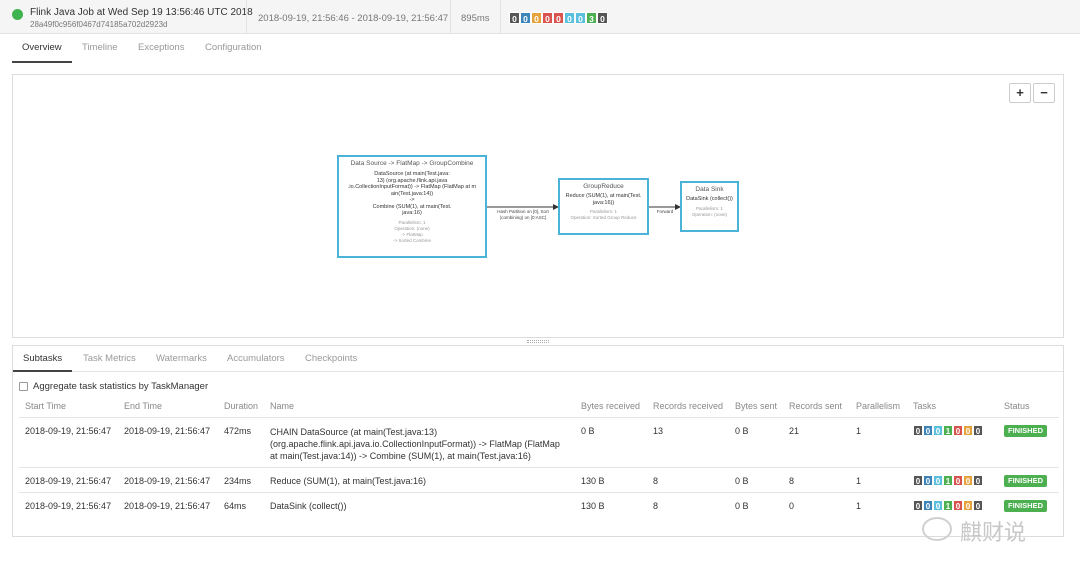  I want to click on col-header-bytes-received: Bytes received, so click(611, 406).